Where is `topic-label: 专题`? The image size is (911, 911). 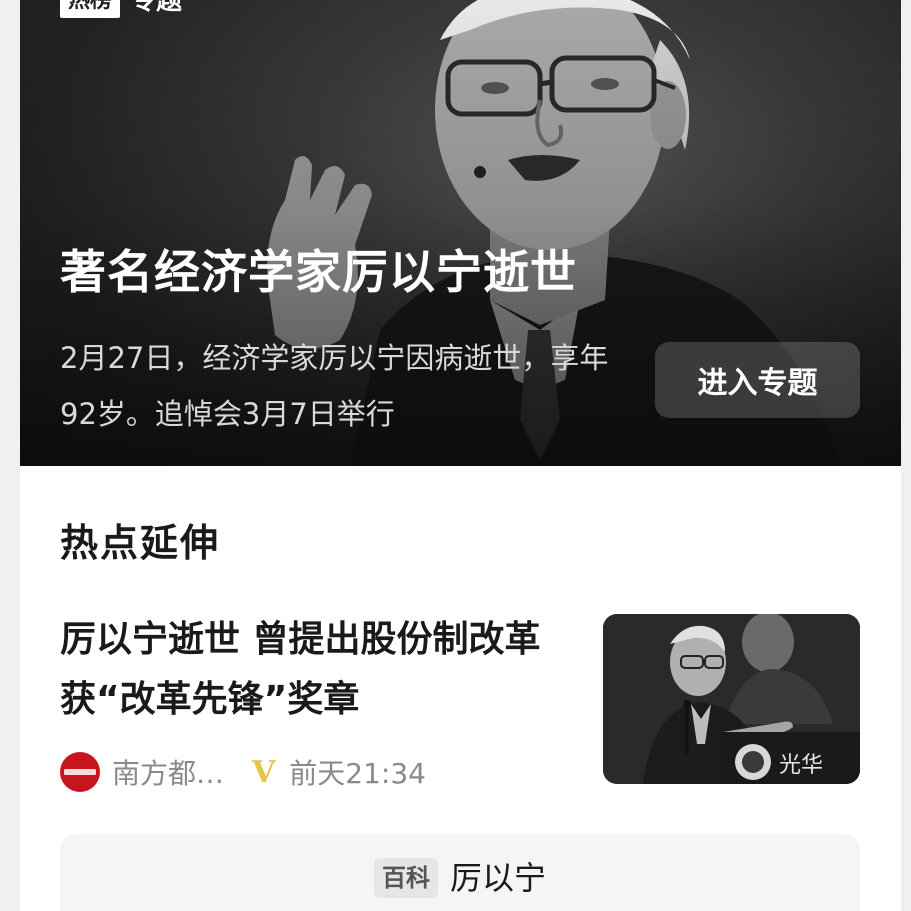
topic-label: 专题 is located at coordinates (156, 8).